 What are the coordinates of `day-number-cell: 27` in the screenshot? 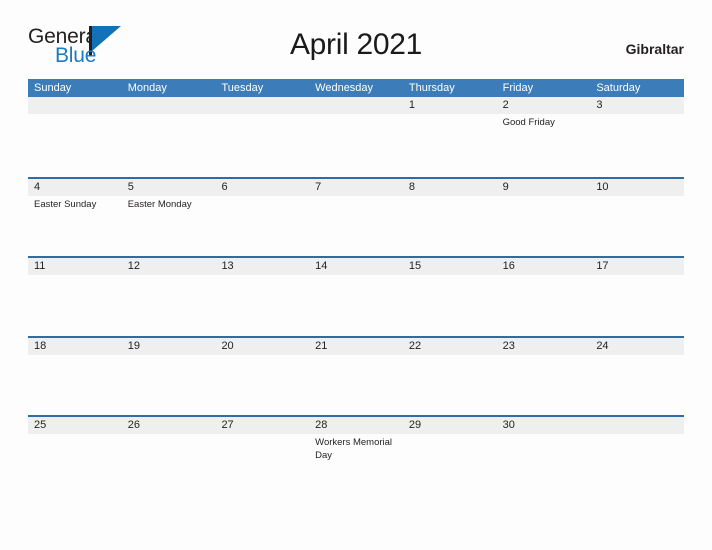 It's located at (262, 425).